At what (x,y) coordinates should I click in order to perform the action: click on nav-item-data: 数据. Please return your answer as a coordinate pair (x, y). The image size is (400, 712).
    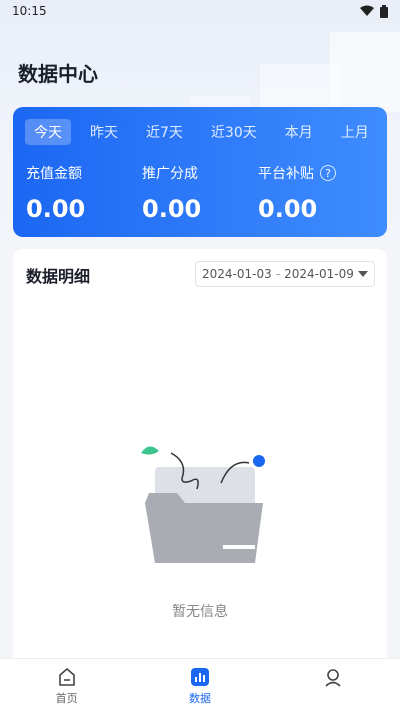
    Looking at the image, I should click on (199, 685).